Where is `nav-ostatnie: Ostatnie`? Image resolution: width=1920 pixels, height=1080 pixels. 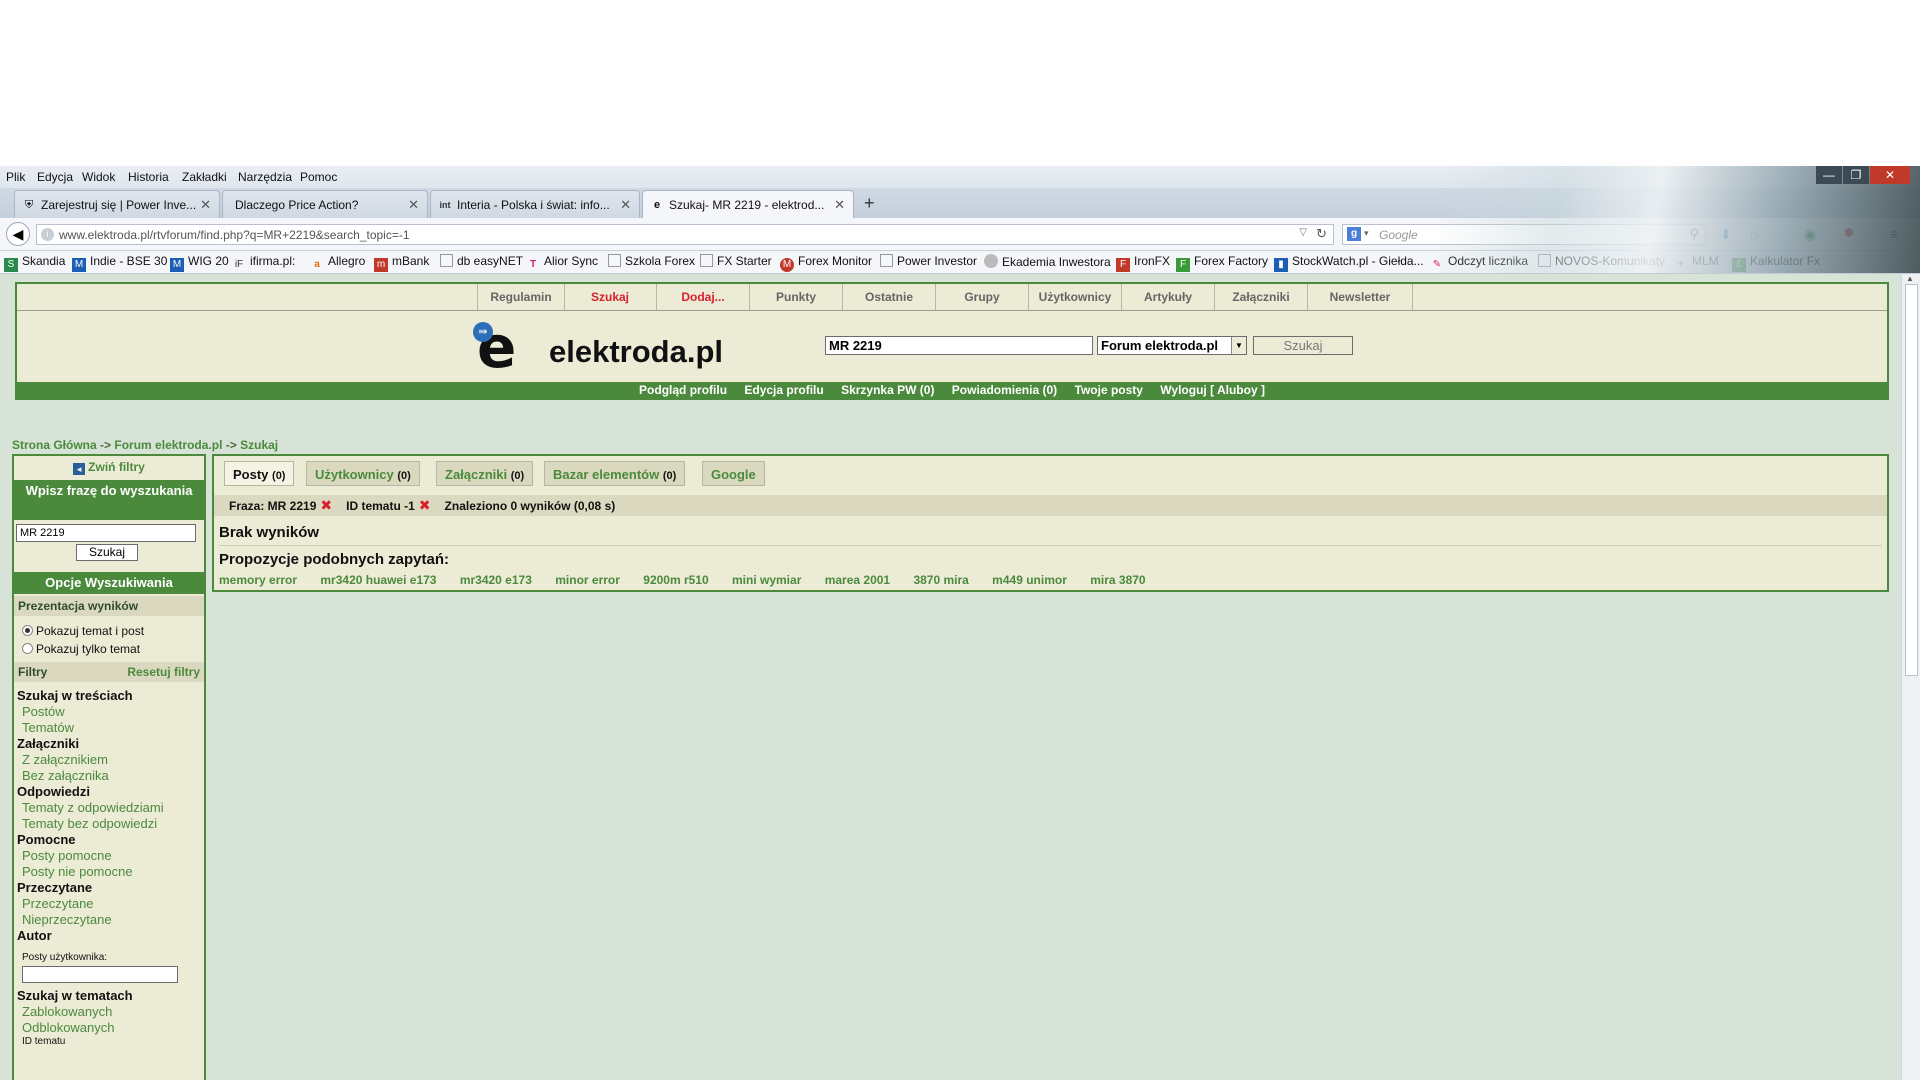 nav-ostatnie: Ostatnie is located at coordinates (889, 297).